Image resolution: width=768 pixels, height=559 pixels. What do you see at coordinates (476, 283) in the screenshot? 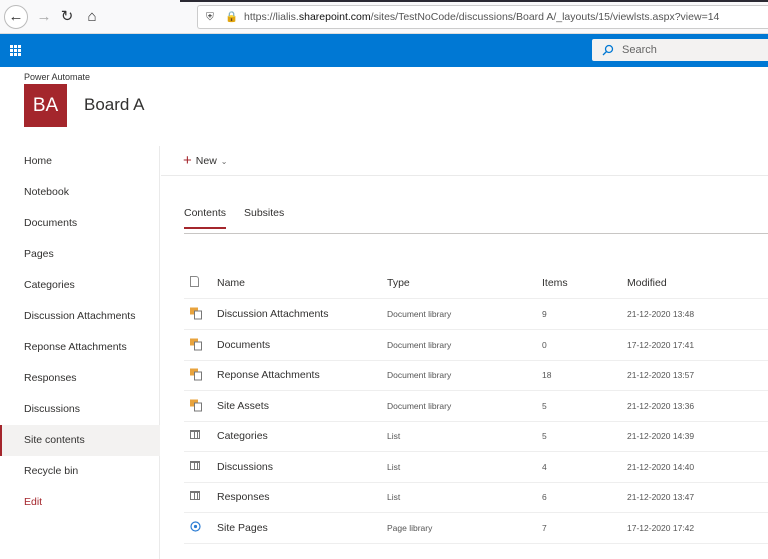
I see `table-header: Name Type Items Modified` at bounding box center [476, 283].